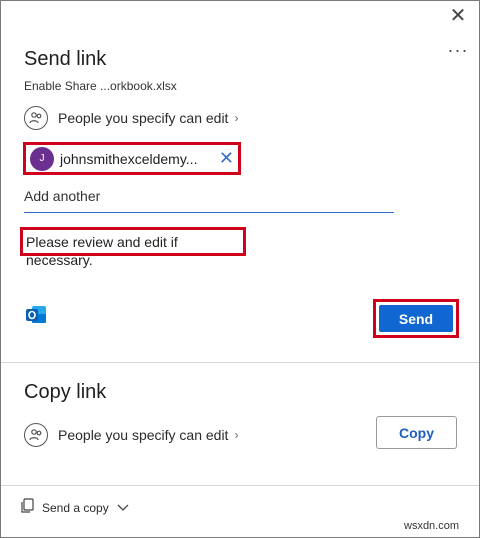 This screenshot has width=480, height=538. Describe the element at coordinates (65, 392) in the screenshot. I see `copy-link-title: Copy link` at that location.